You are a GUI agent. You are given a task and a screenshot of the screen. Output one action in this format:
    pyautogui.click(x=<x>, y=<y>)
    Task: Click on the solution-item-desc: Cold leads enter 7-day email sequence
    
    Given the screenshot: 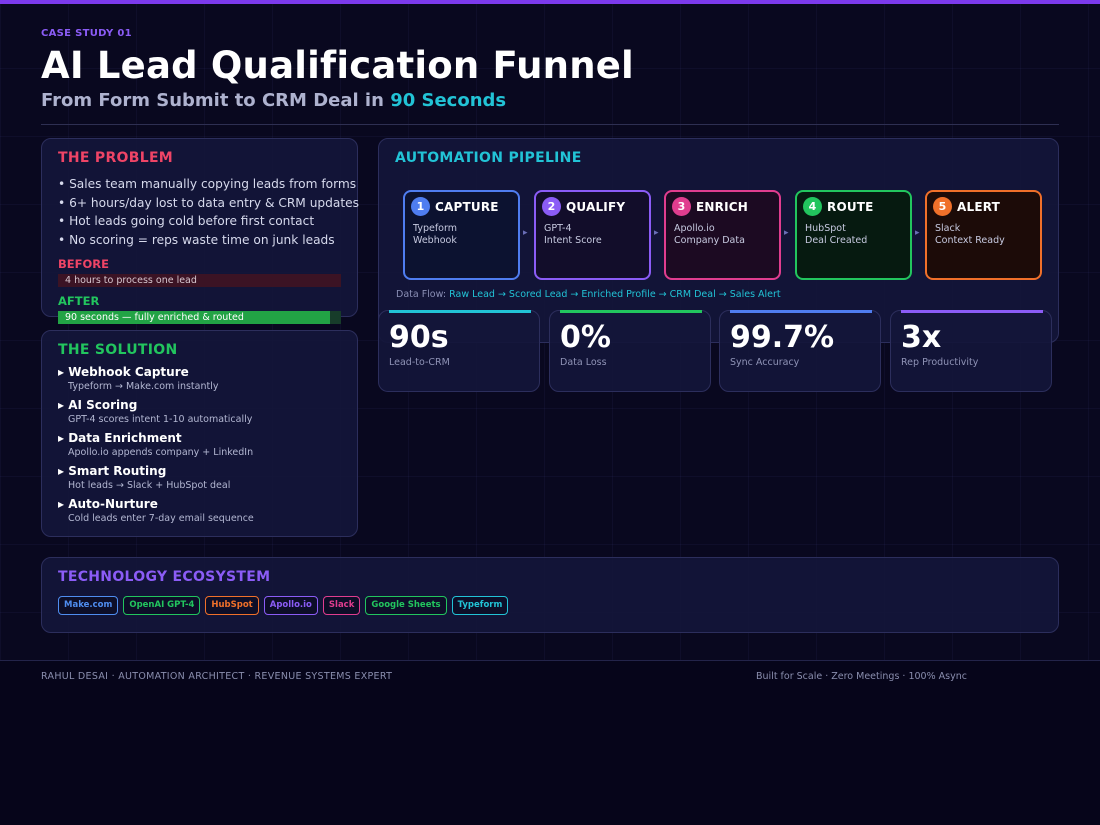 What is the action you would take?
    pyautogui.click(x=161, y=518)
    